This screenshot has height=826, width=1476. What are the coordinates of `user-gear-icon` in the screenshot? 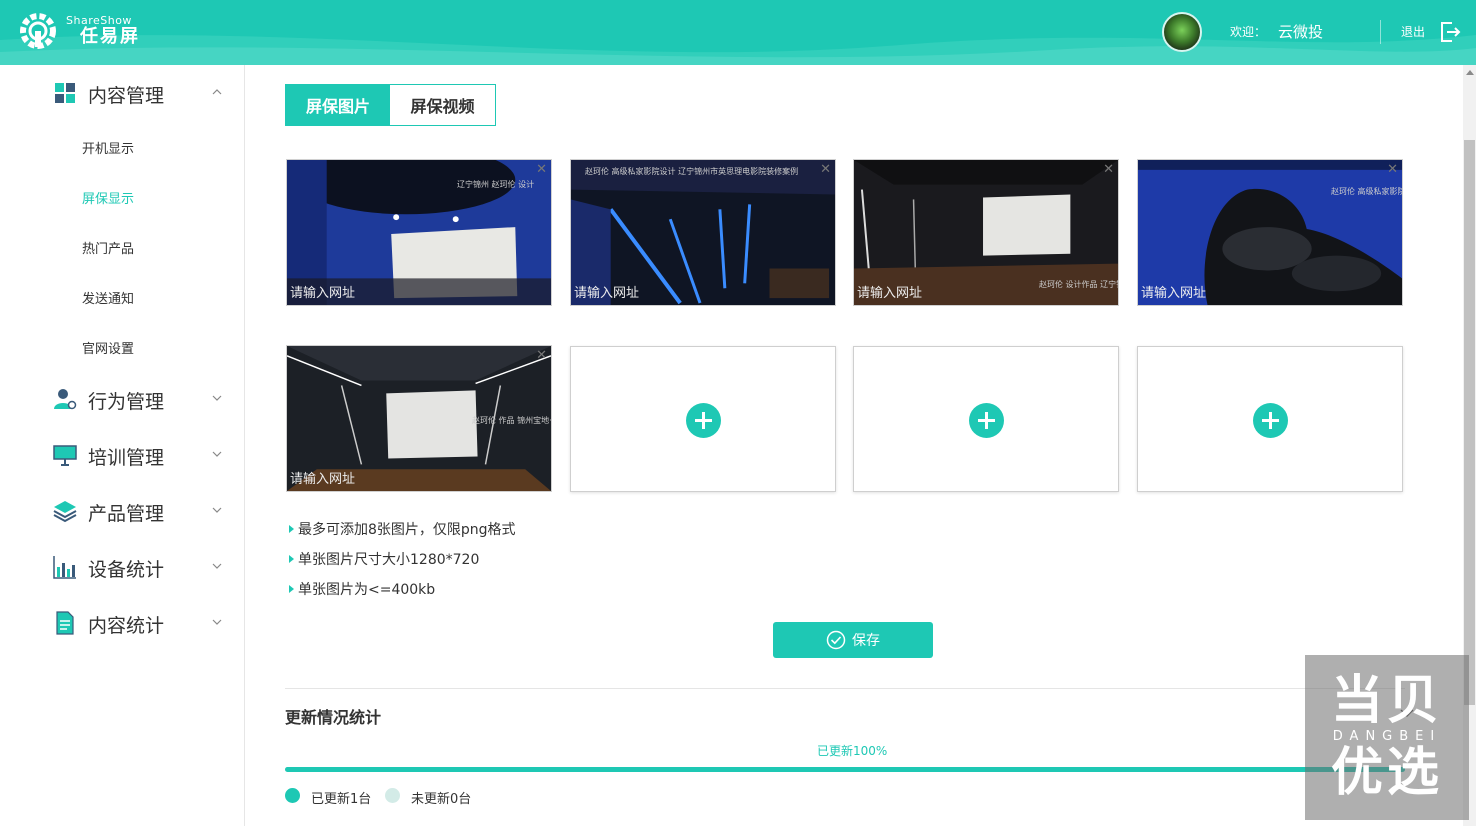 It's located at (65, 399).